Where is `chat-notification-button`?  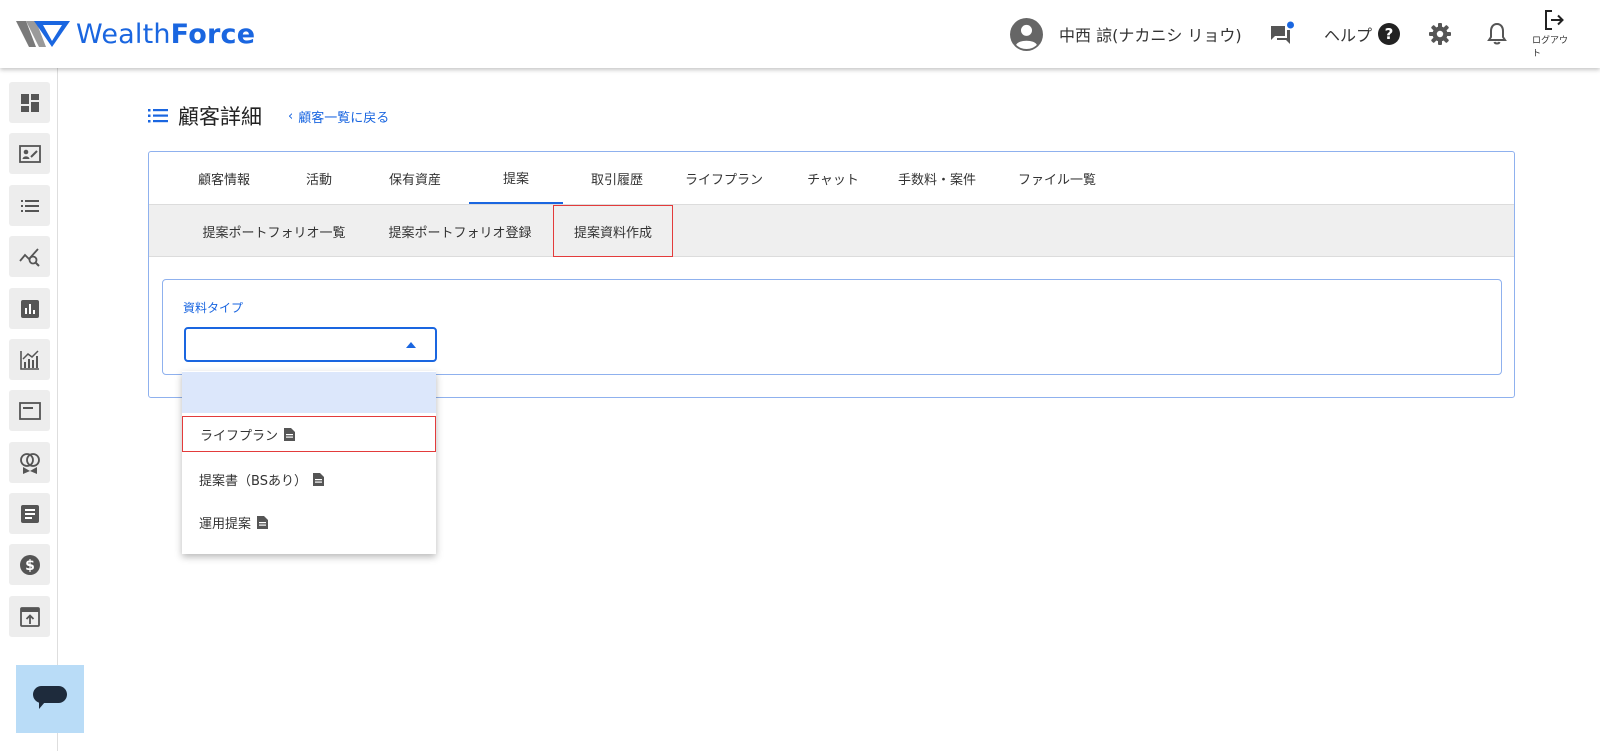
chat-notification-button is located at coordinates (1281, 34).